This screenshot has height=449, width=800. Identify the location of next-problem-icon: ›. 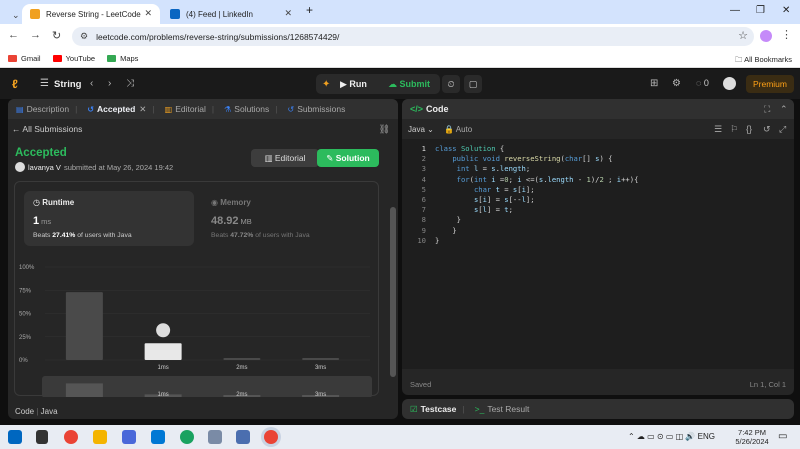
(109, 83).